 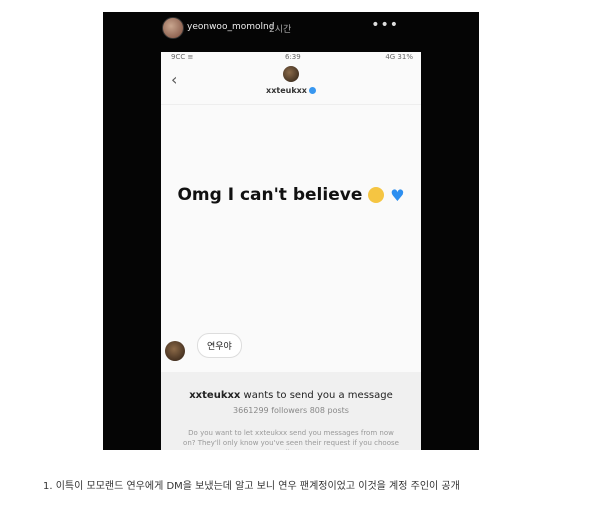 I want to click on message-text: Omg I can't believe, so click(x=270, y=195).